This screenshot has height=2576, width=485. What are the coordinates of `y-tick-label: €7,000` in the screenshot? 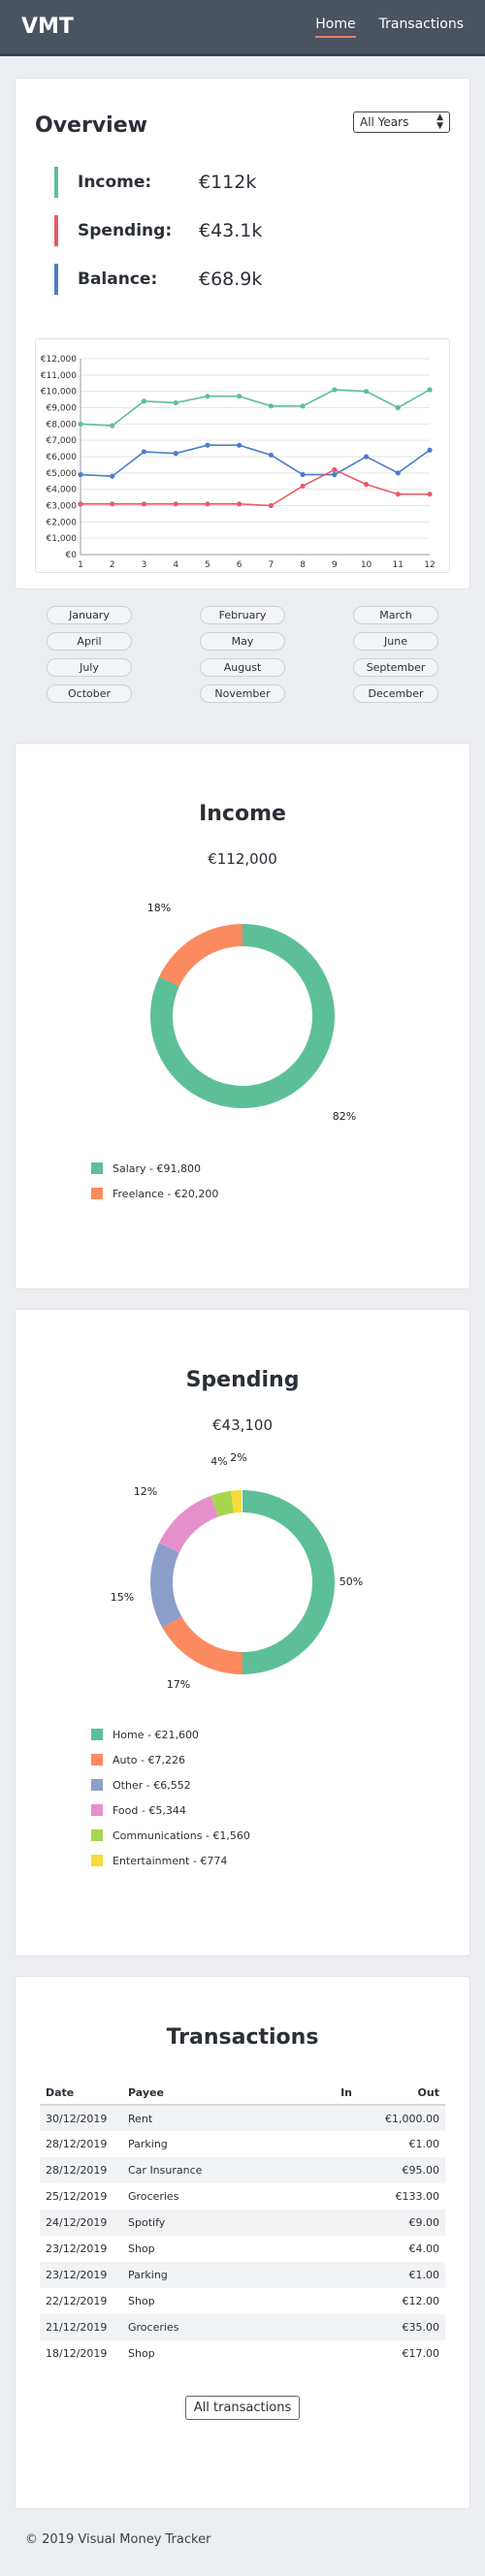 It's located at (62, 441).